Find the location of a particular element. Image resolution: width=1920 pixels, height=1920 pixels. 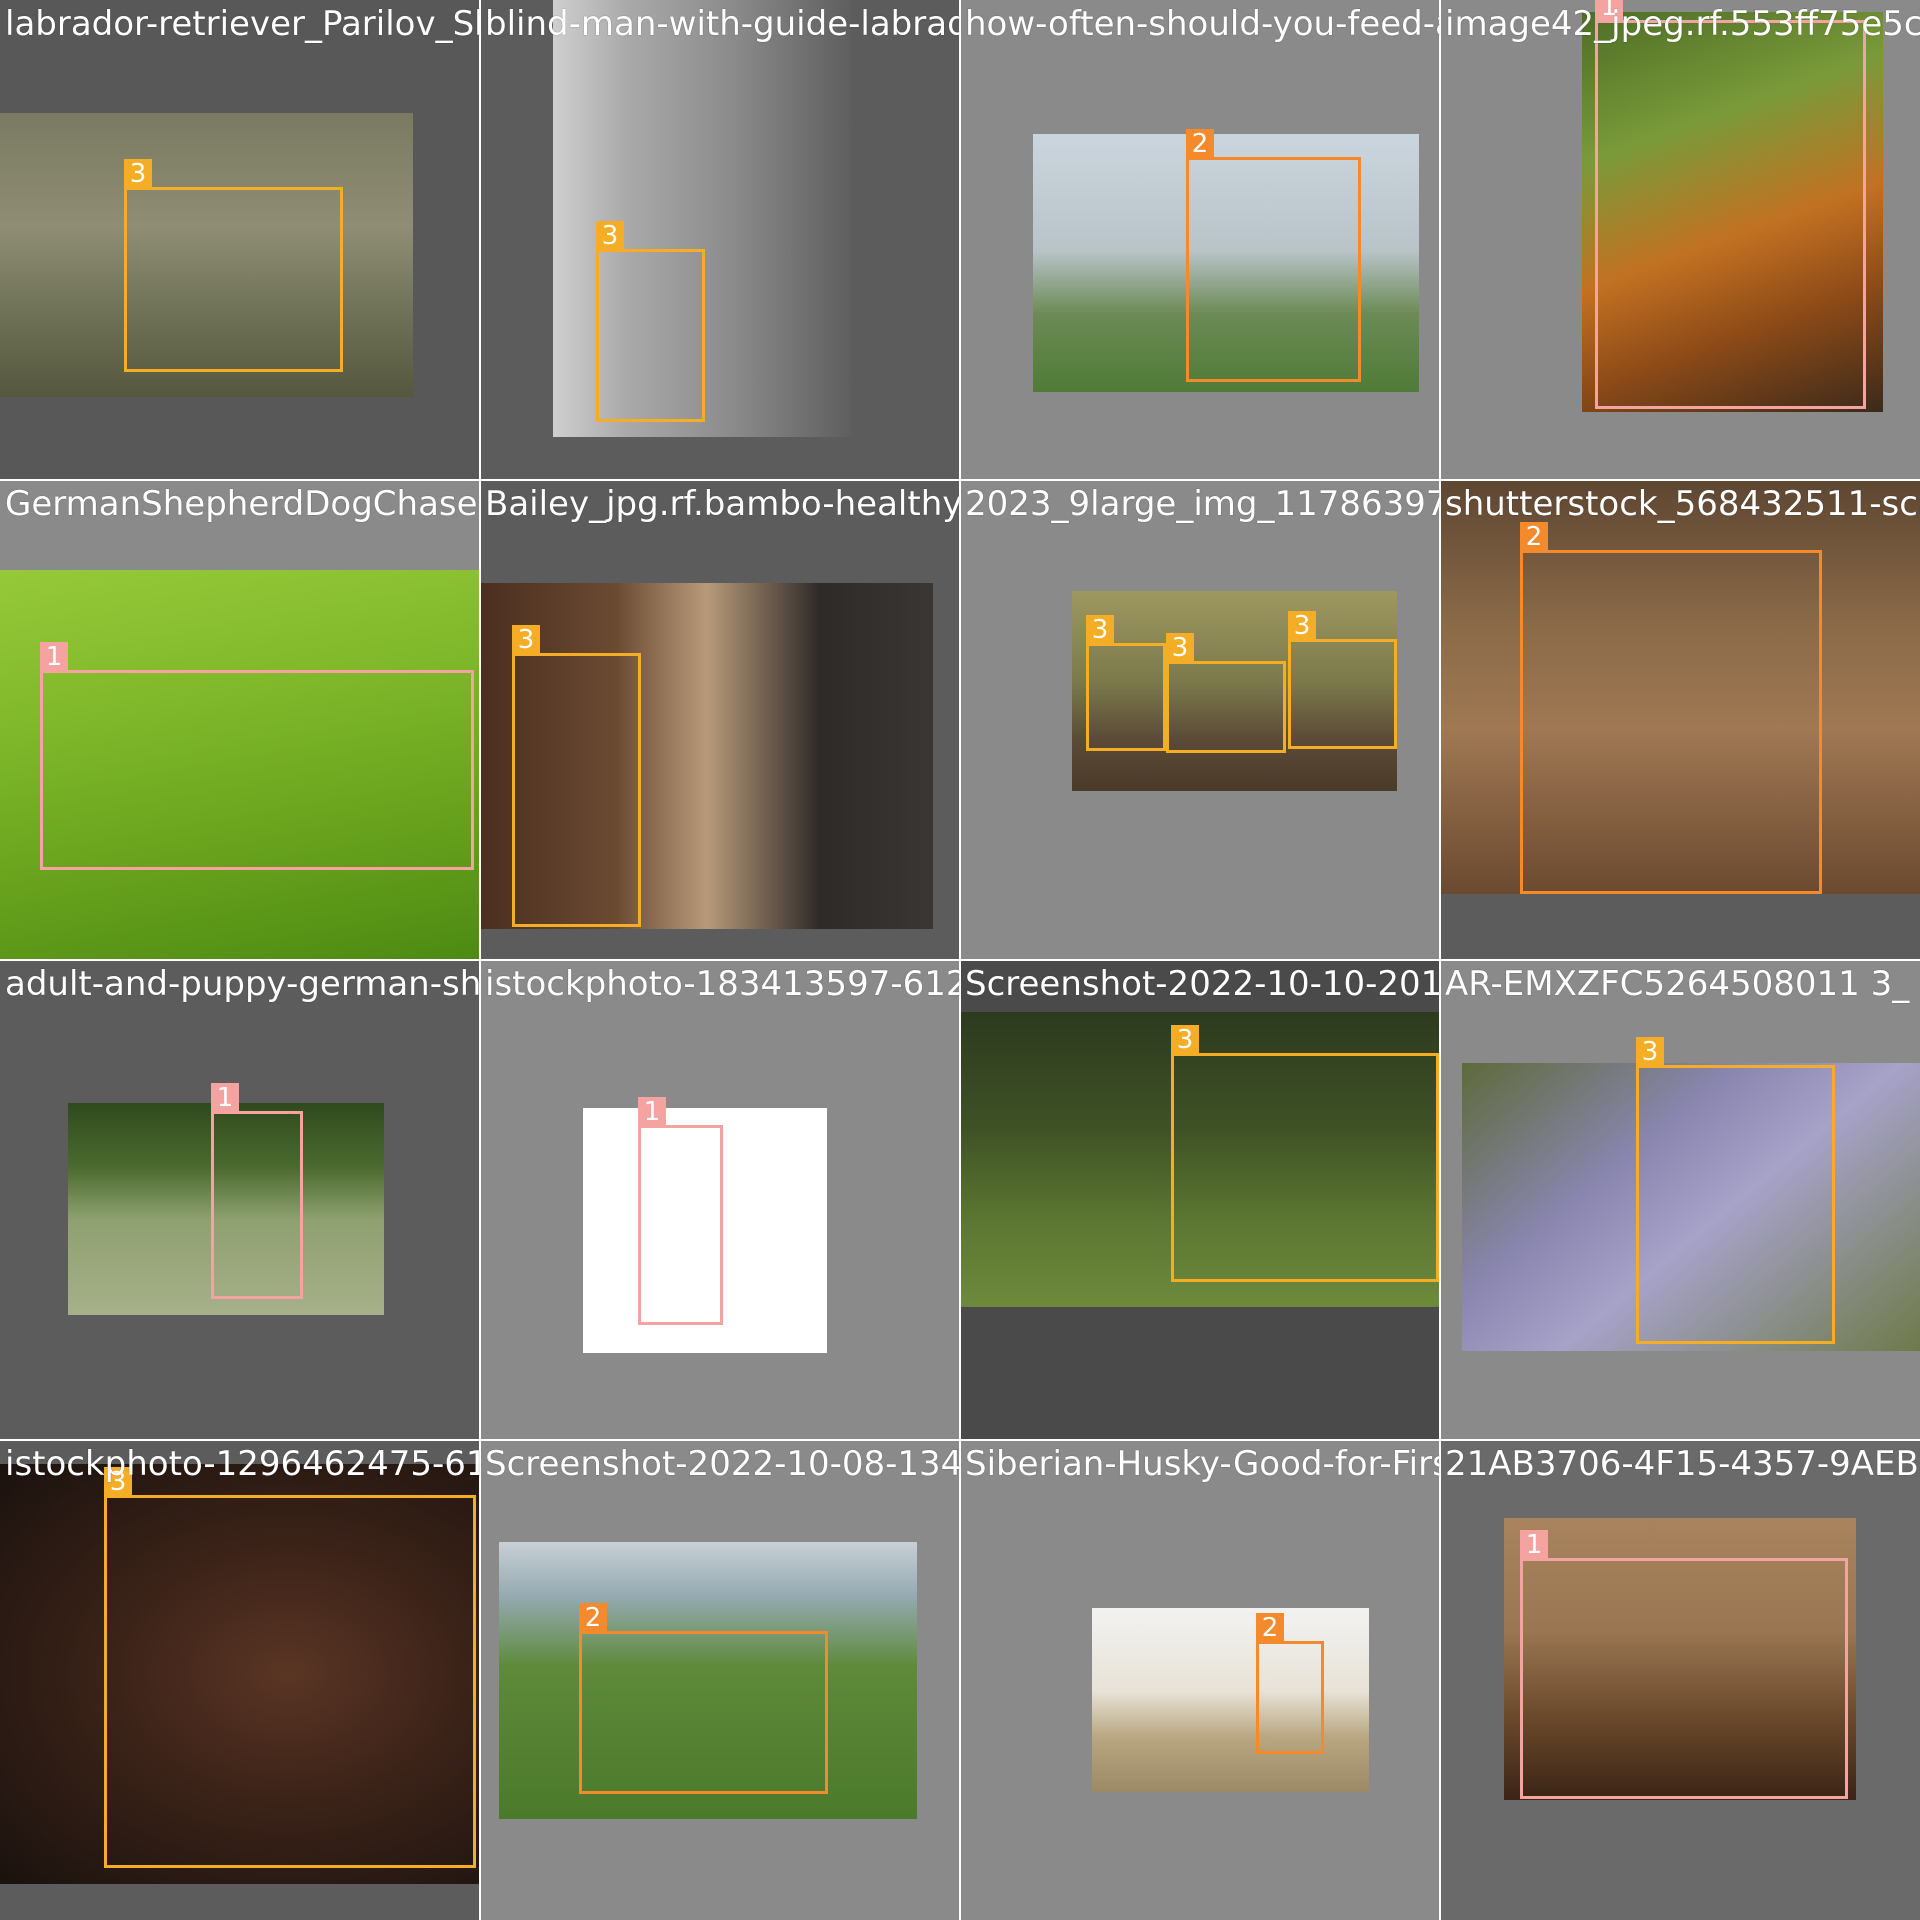

image-filename: Screenshot-2022-10-10-201733_png.rf.6 is located at coordinates (1202, 984).